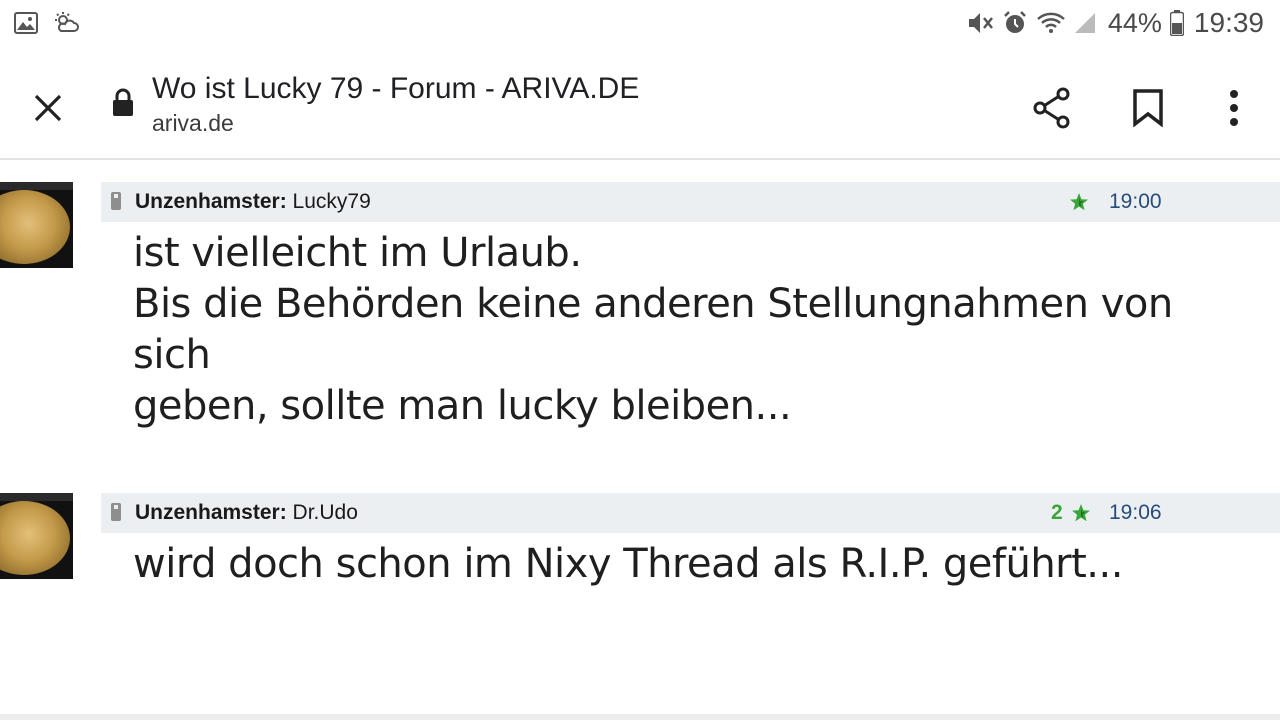 The image size is (1280, 720). What do you see at coordinates (1051, 23) in the screenshot?
I see `wifi-icon` at bounding box center [1051, 23].